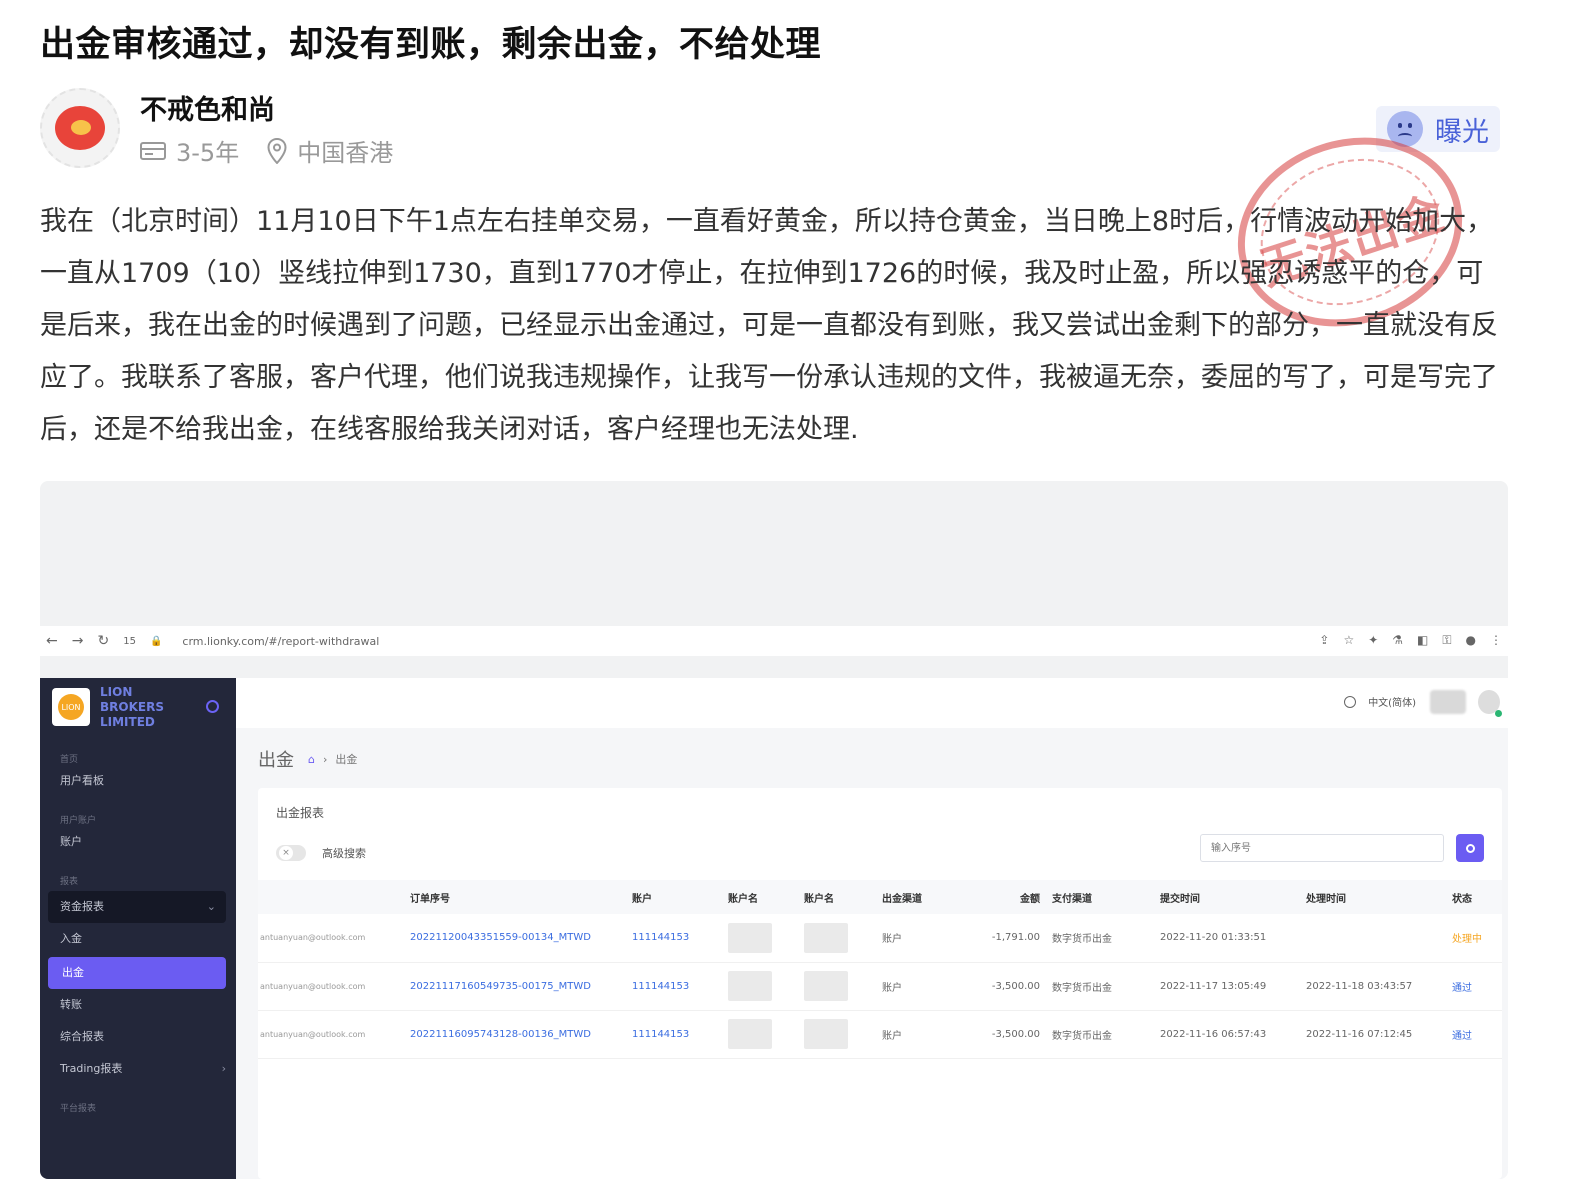  I want to click on processed-time: 2022-11-16 07:12:45, so click(1359, 1034).